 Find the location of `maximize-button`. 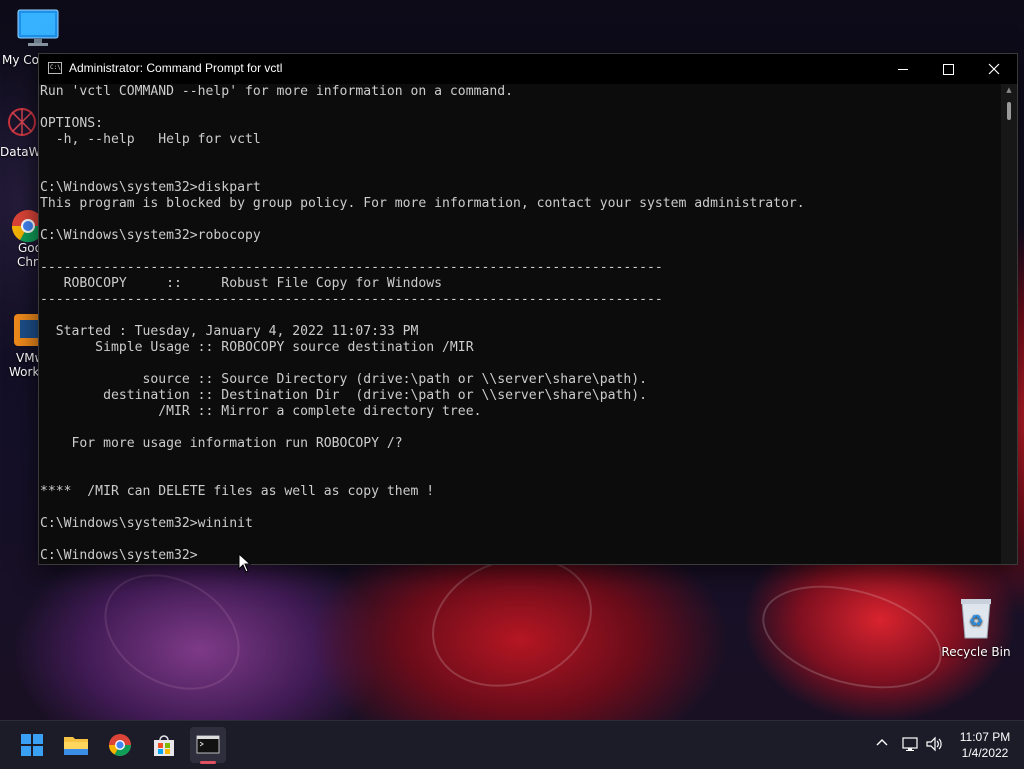

maximize-button is located at coordinates (948, 69).